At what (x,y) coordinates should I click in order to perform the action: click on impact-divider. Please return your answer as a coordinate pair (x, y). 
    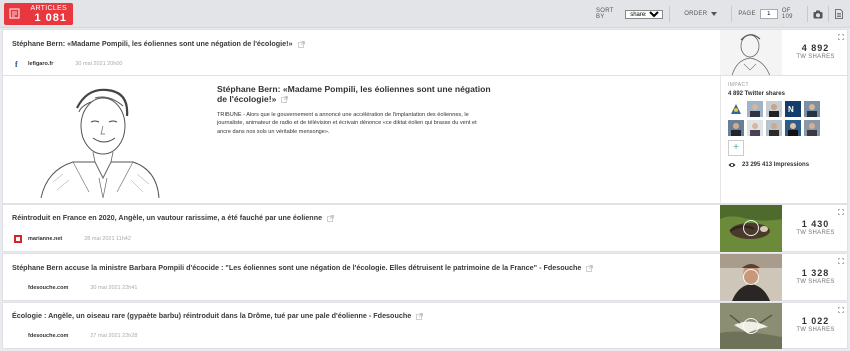
    Looking at the image, I should click on (720, 140).